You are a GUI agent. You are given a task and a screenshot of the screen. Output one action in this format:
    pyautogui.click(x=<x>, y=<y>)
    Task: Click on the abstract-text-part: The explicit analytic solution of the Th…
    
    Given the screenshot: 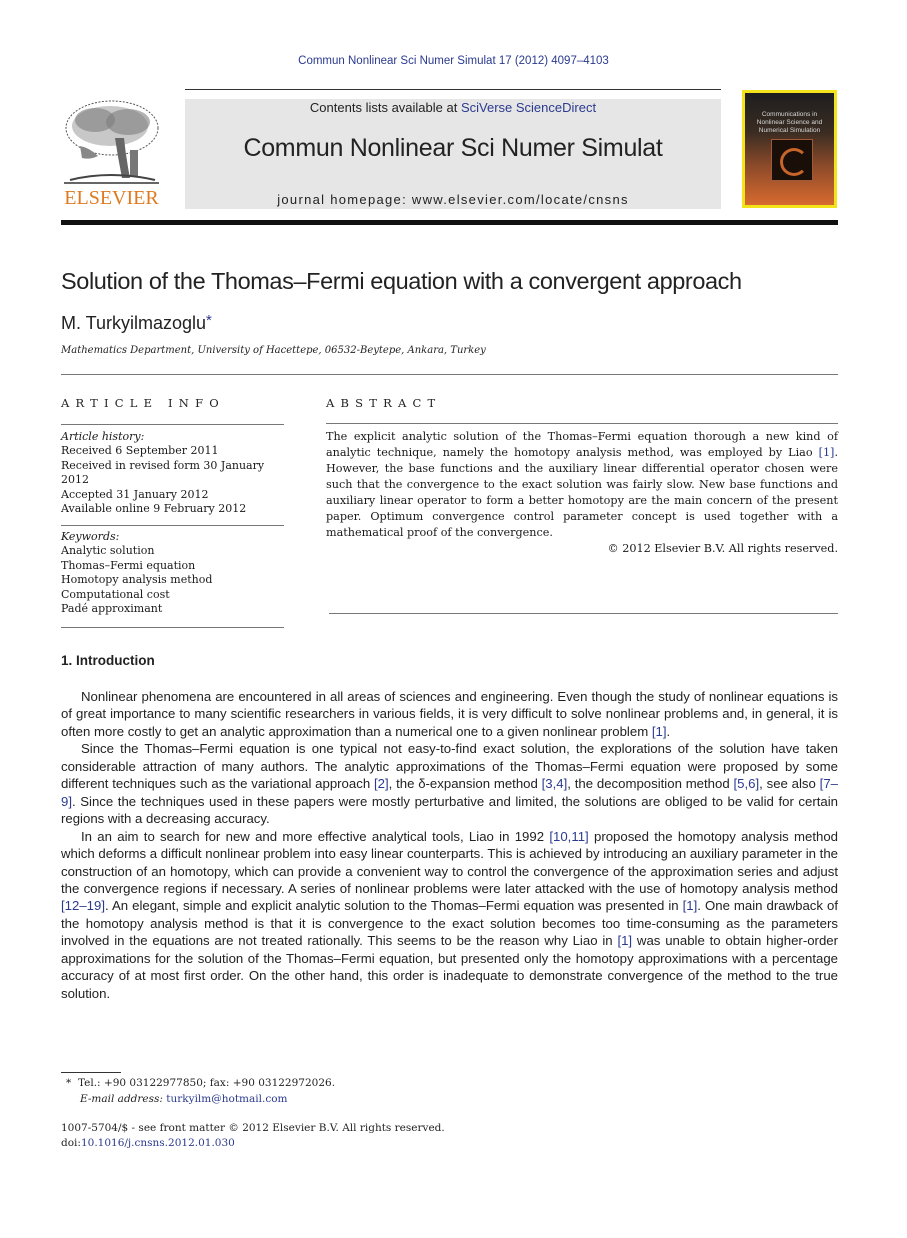 What is the action you would take?
    pyautogui.click(x=582, y=444)
    